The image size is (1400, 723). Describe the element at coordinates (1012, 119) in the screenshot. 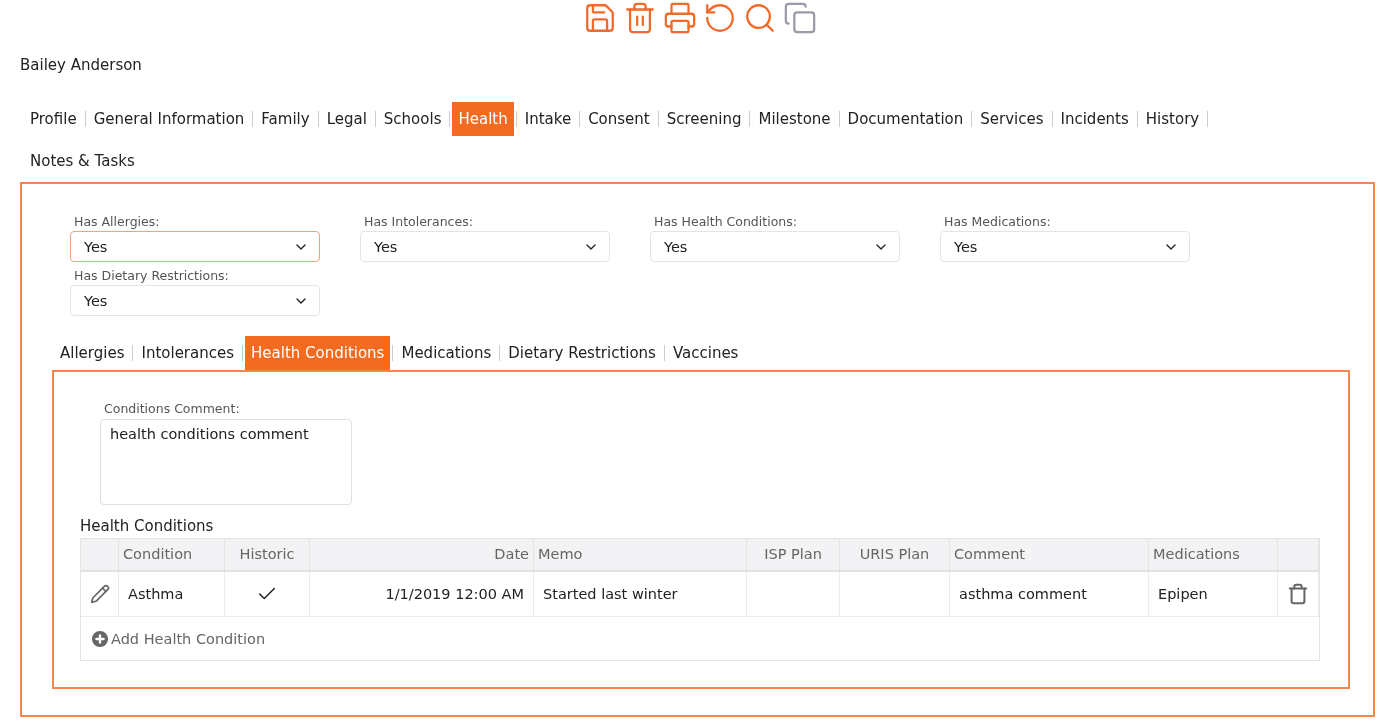

I see `tab: Services` at that location.